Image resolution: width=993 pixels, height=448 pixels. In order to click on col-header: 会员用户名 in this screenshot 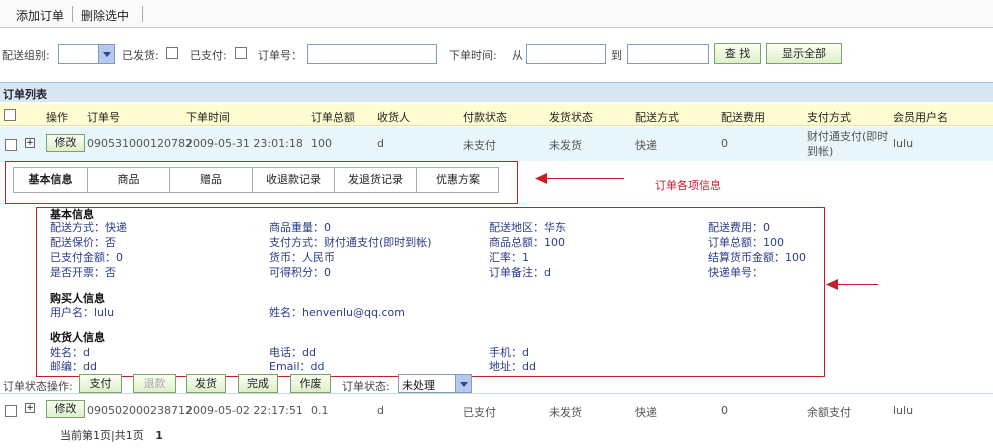, I will do `click(920, 117)`.